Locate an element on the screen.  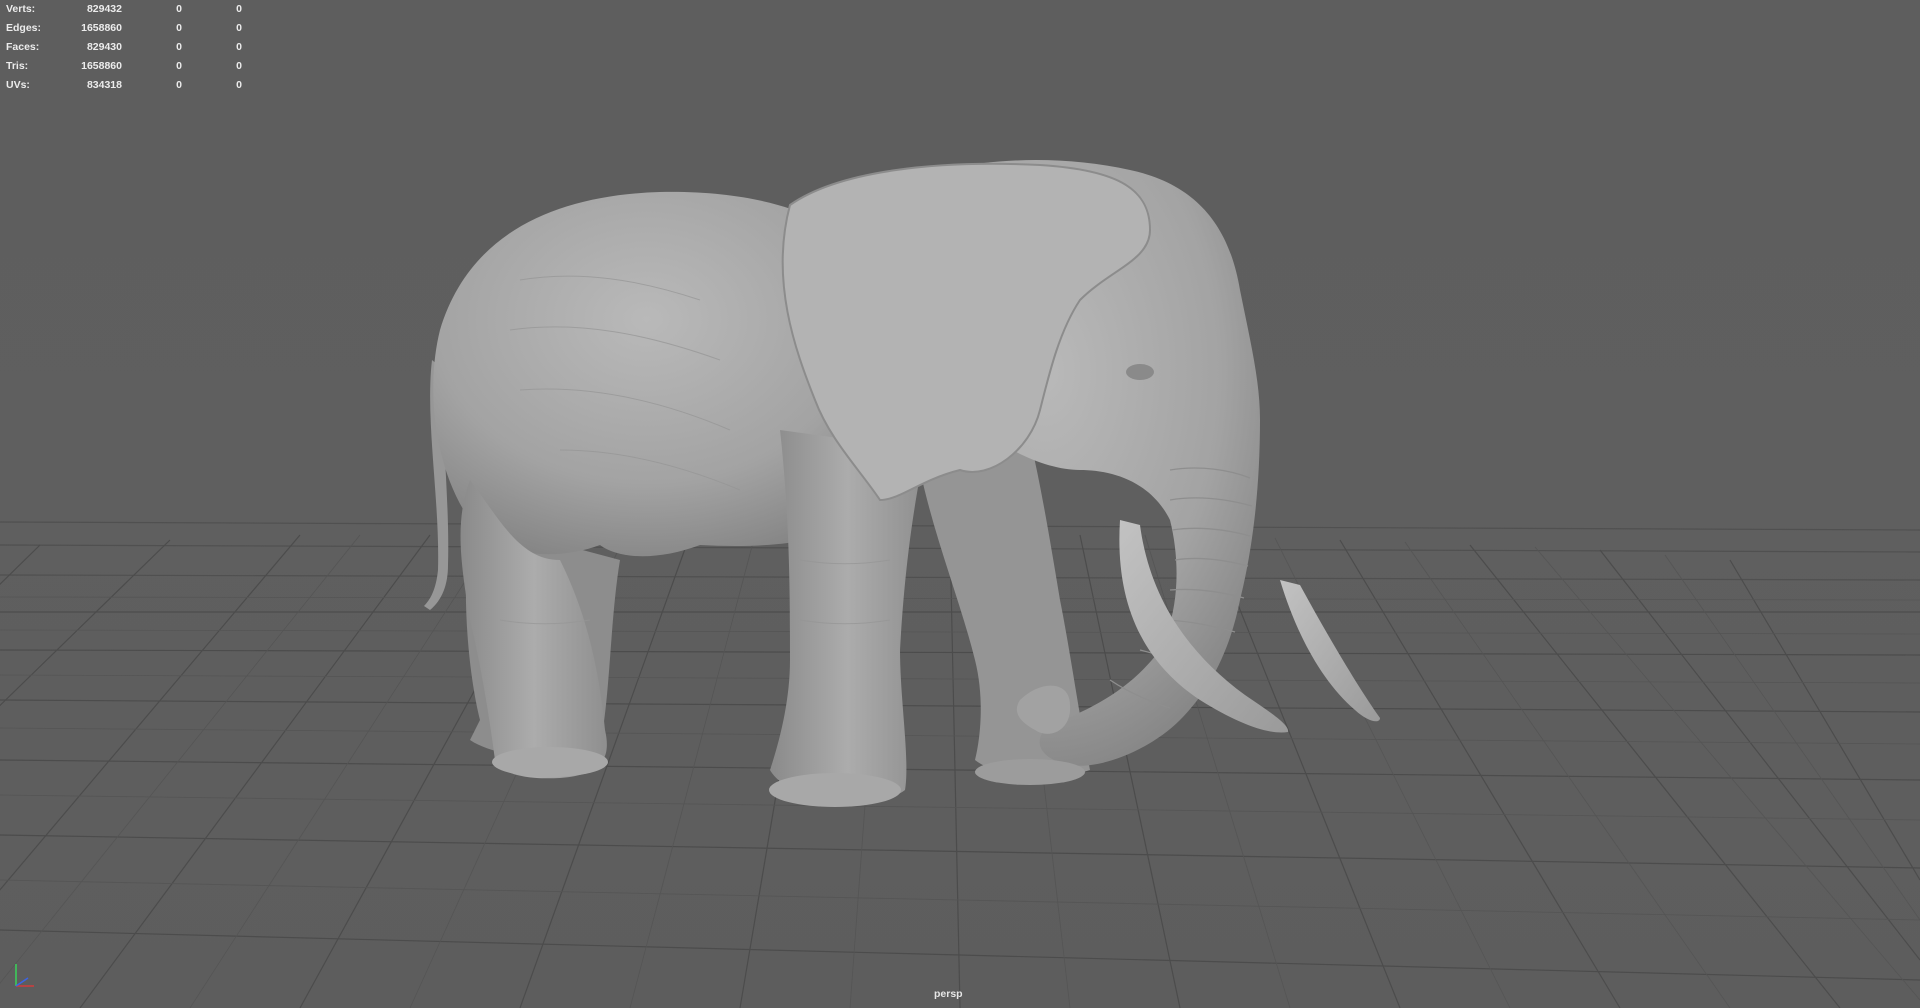
hud-value: 829432 is located at coordinates (104, 9).